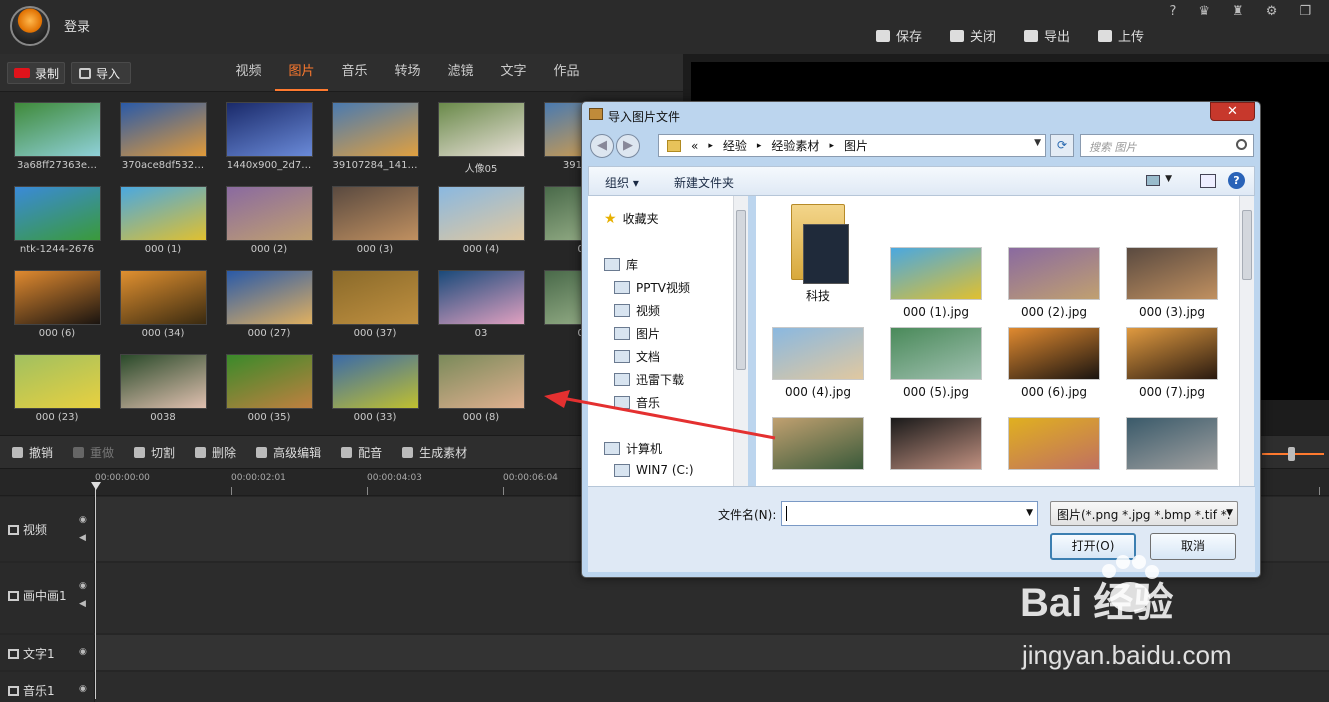  I want to click on breadcrumb-item: 经验素材, so click(795, 145).